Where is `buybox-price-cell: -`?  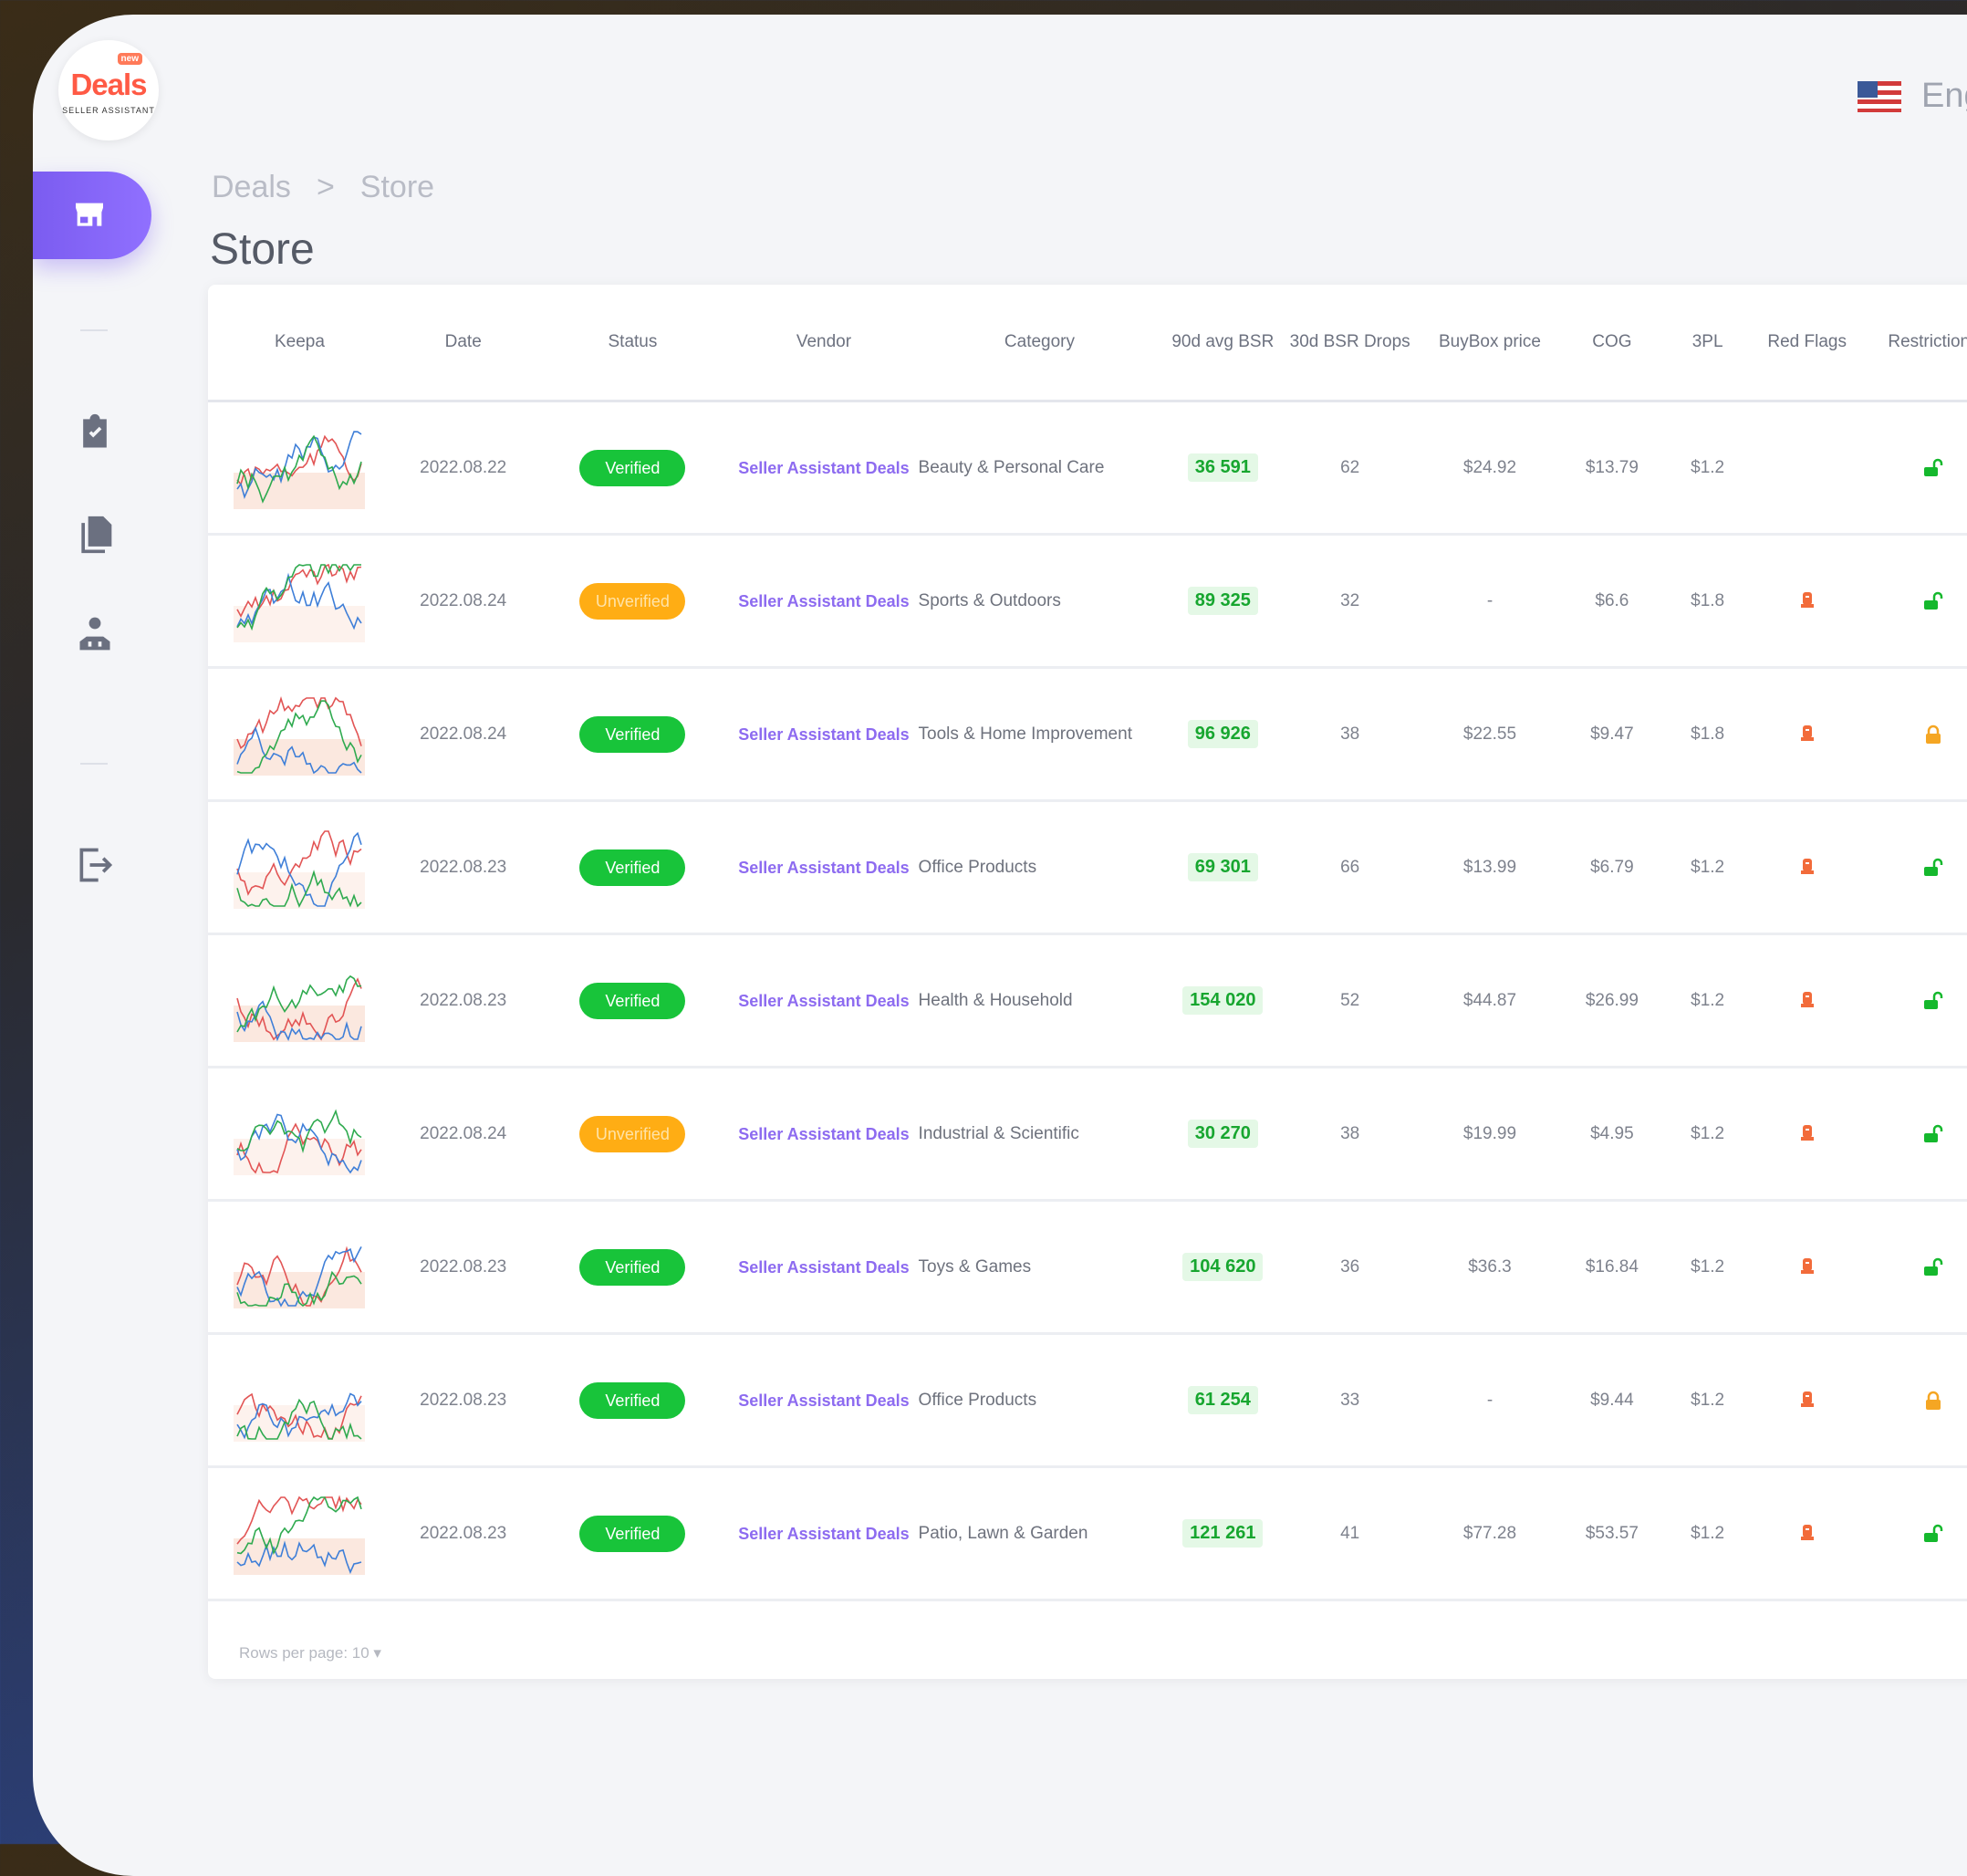 buybox-price-cell: - is located at coordinates (1489, 1401).